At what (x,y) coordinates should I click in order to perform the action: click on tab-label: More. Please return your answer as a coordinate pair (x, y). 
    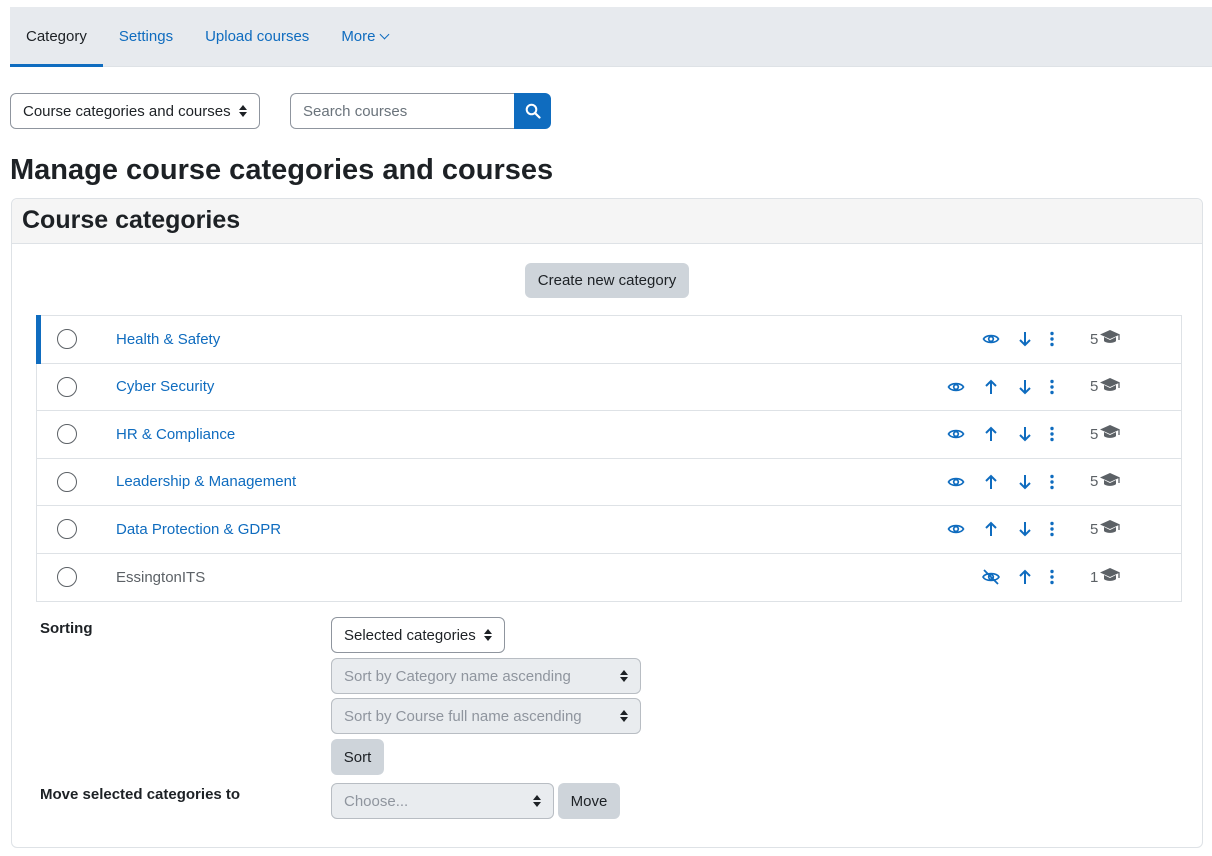
    Looking at the image, I should click on (358, 36).